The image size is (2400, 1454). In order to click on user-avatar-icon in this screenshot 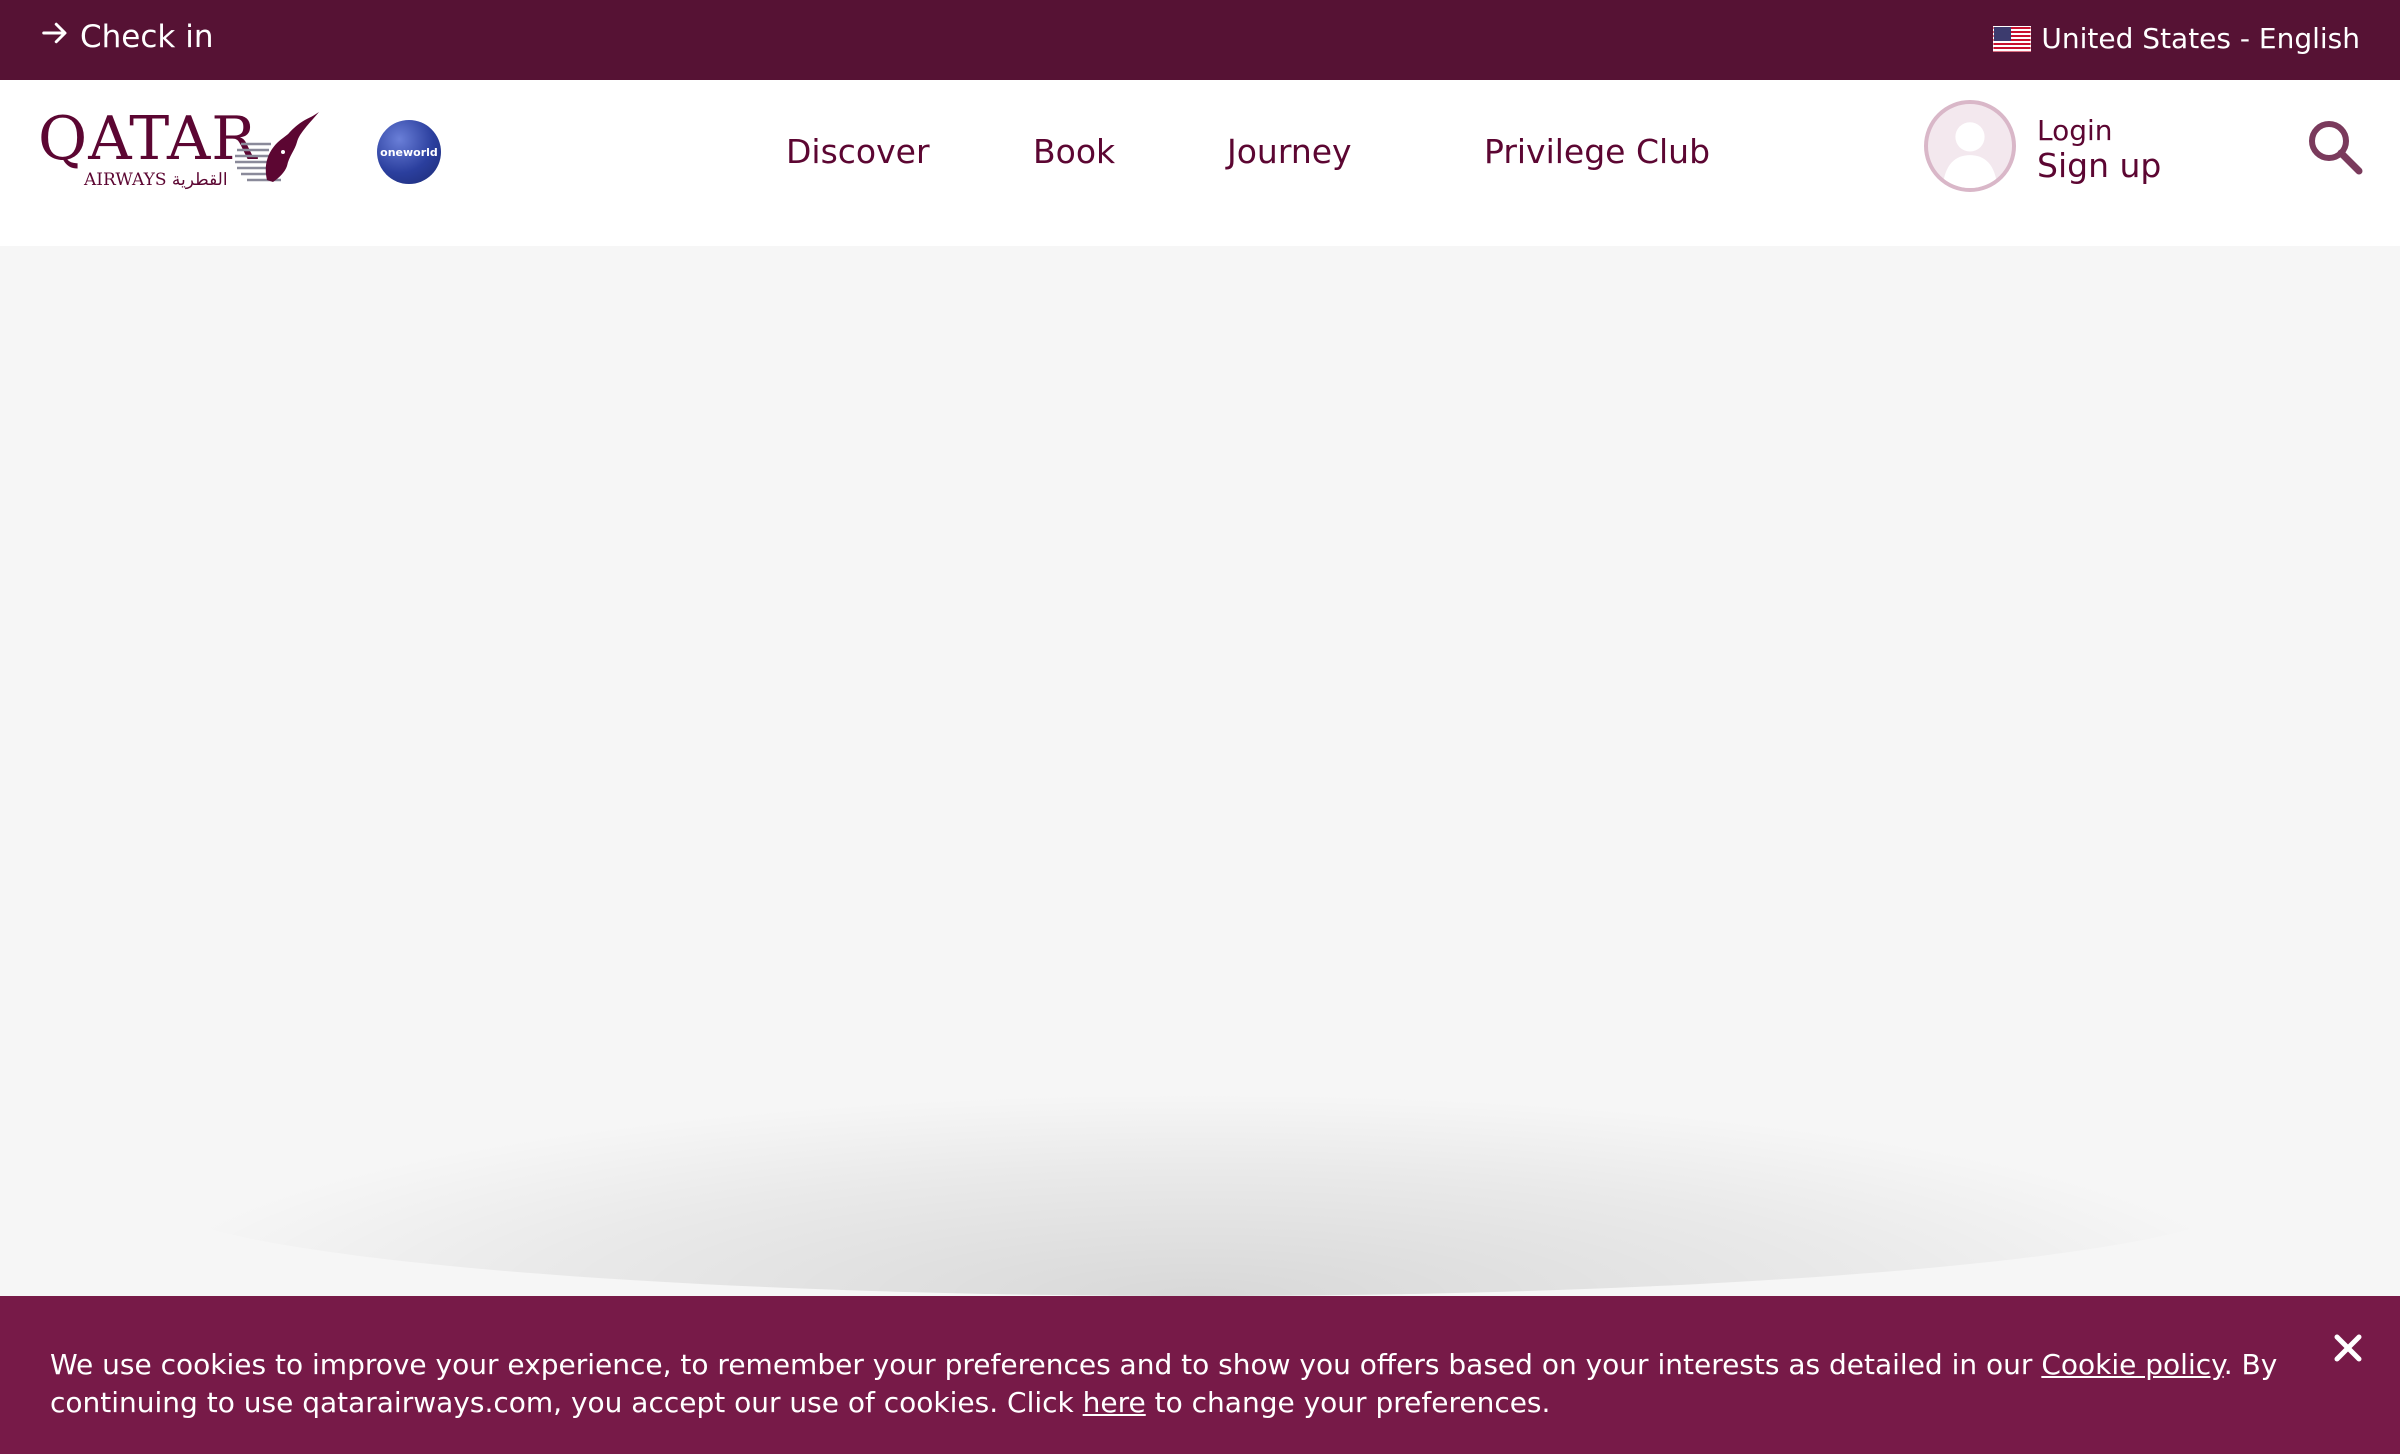, I will do `click(1970, 146)`.